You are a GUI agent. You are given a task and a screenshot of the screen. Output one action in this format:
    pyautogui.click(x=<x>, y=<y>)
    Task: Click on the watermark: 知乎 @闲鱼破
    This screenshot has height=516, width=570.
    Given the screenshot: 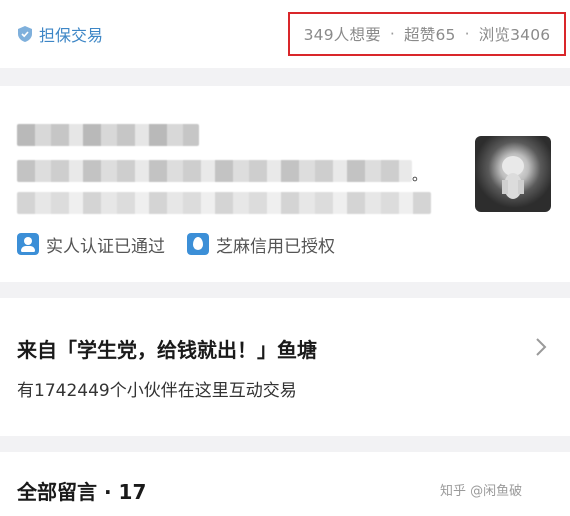 What is the action you would take?
    pyautogui.click(x=481, y=491)
    